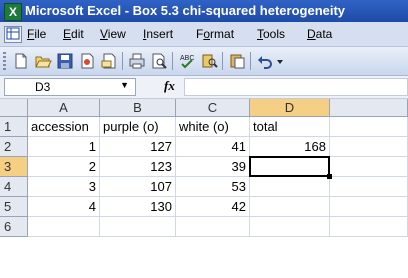  I want to click on print-preview-icon, so click(159, 61).